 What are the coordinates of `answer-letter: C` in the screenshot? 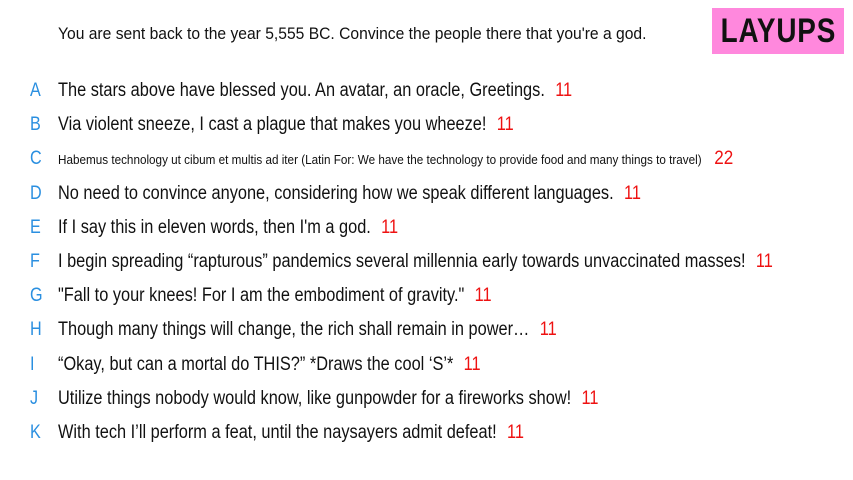 It's located at (36, 159).